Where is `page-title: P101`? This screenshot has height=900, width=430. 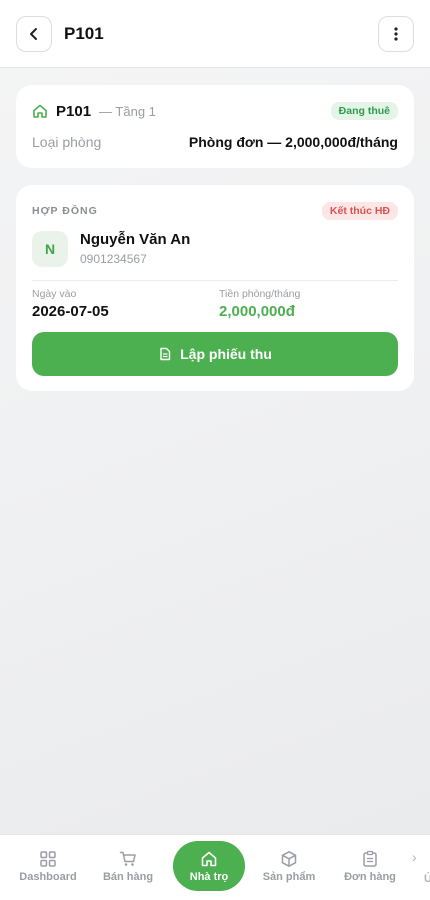
page-title: P101 is located at coordinates (84, 33).